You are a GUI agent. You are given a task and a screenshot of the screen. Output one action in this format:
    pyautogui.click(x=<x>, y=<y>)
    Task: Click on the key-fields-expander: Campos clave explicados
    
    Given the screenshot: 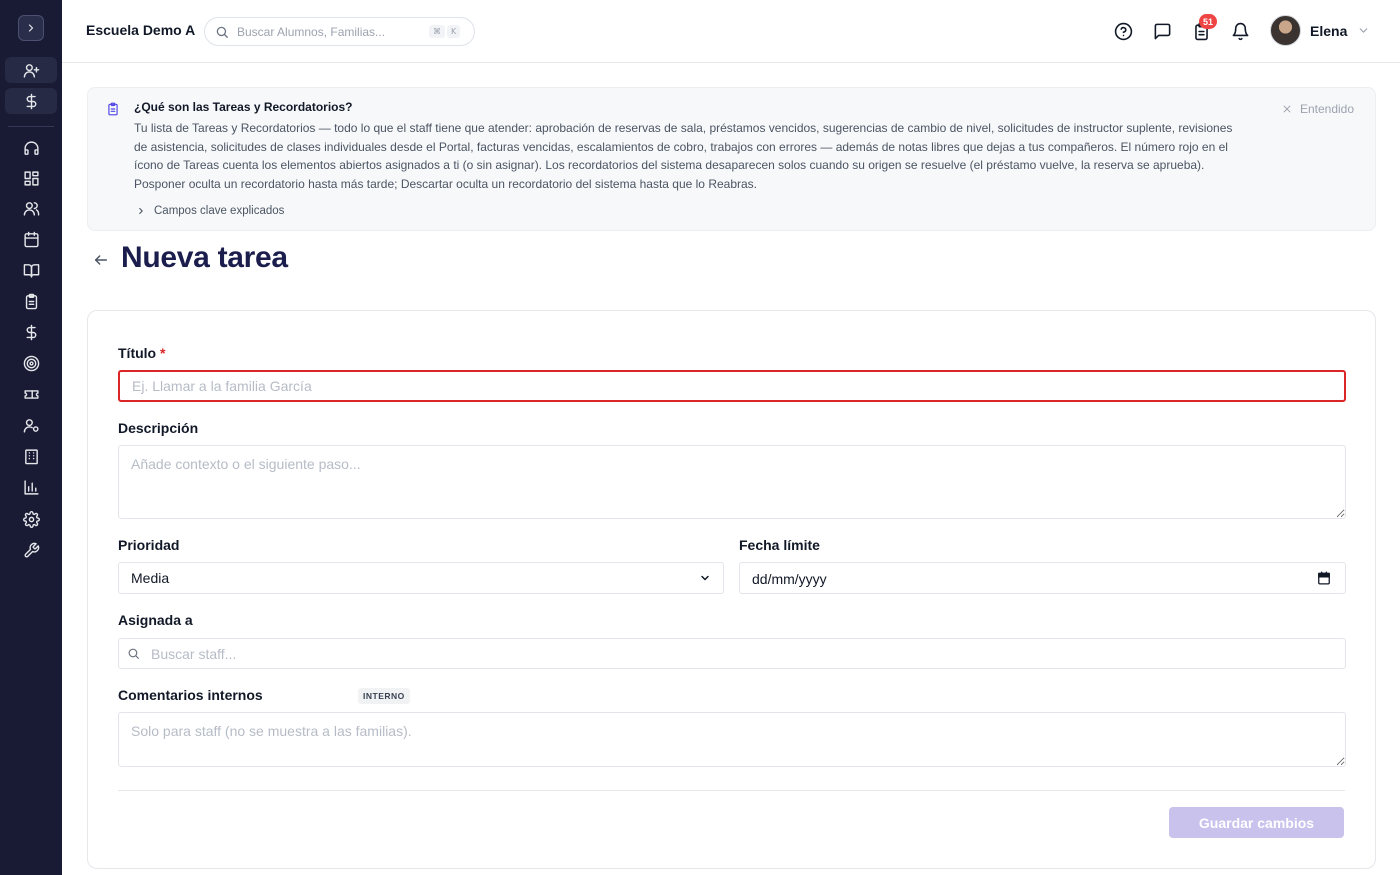 What is the action you would take?
    pyautogui.click(x=210, y=211)
    